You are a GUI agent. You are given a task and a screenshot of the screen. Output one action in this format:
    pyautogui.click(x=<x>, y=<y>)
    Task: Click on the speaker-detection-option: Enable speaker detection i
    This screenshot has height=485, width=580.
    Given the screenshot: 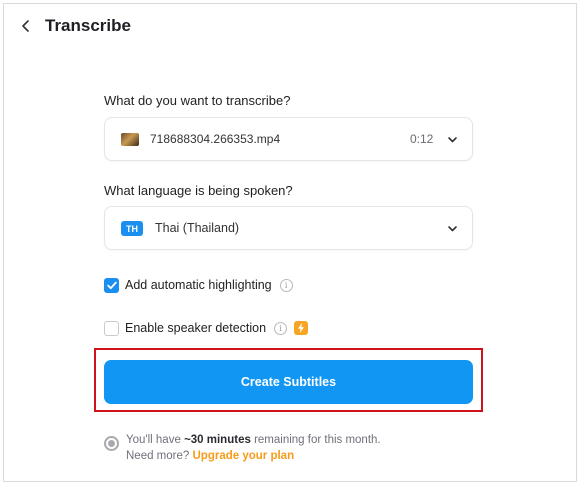 What is the action you would take?
    pyautogui.click(x=206, y=328)
    